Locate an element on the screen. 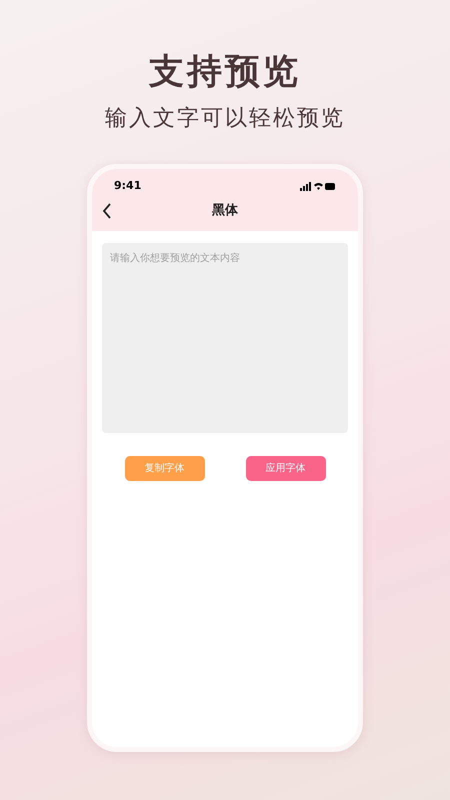 The height and width of the screenshot is (800, 450). back-icon is located at coordinates (107, 211).